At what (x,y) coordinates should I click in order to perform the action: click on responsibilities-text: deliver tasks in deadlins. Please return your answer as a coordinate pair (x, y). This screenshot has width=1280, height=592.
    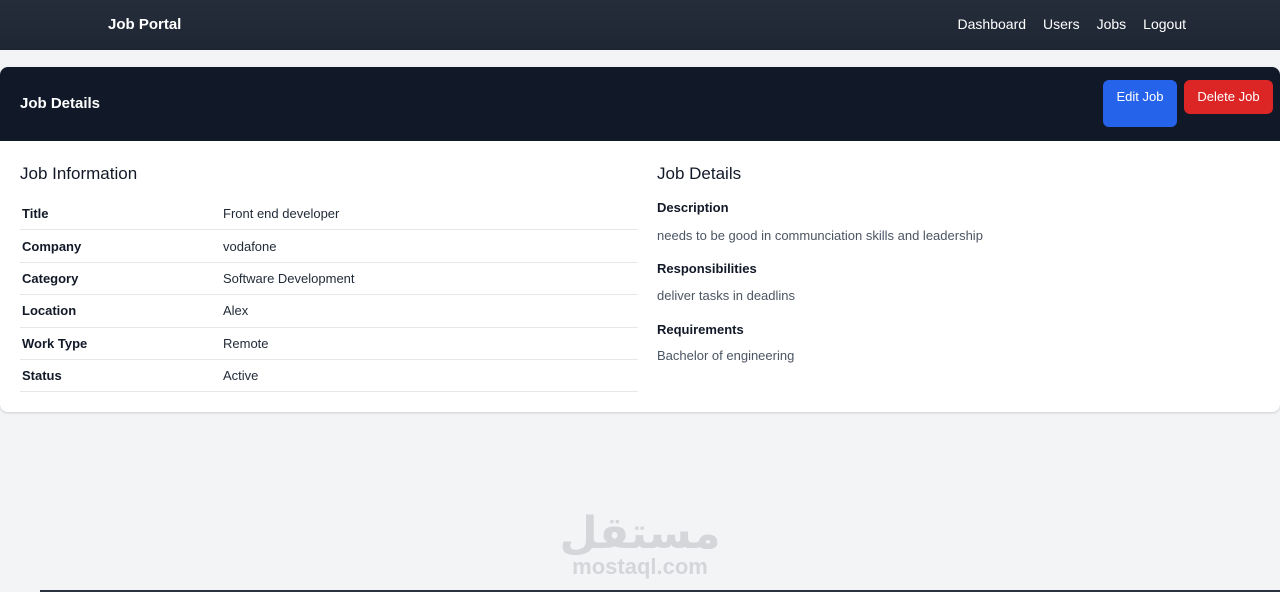
    Looking at the image, I should click on (726, 295).